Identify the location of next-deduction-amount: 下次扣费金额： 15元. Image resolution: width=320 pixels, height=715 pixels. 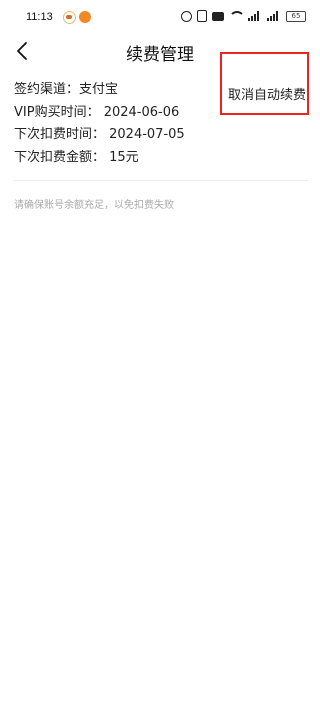
(76, 157).